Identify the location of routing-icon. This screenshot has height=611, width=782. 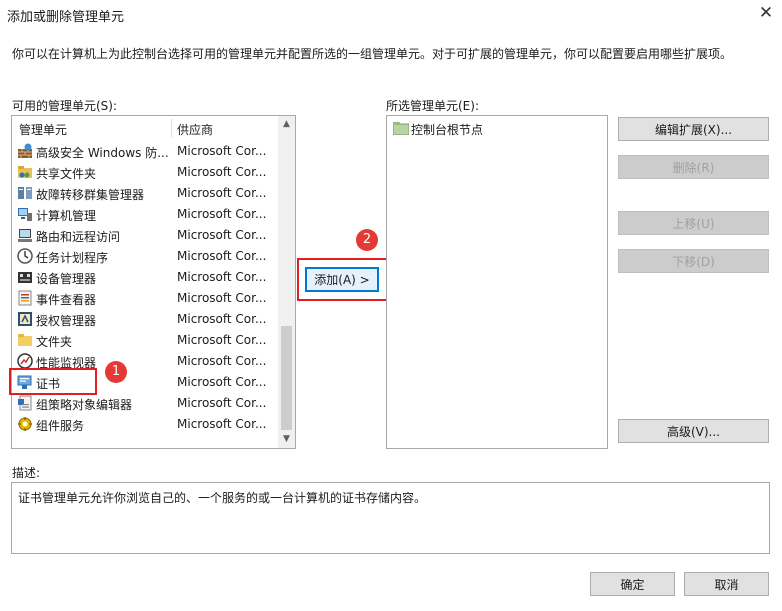
(25, 235).